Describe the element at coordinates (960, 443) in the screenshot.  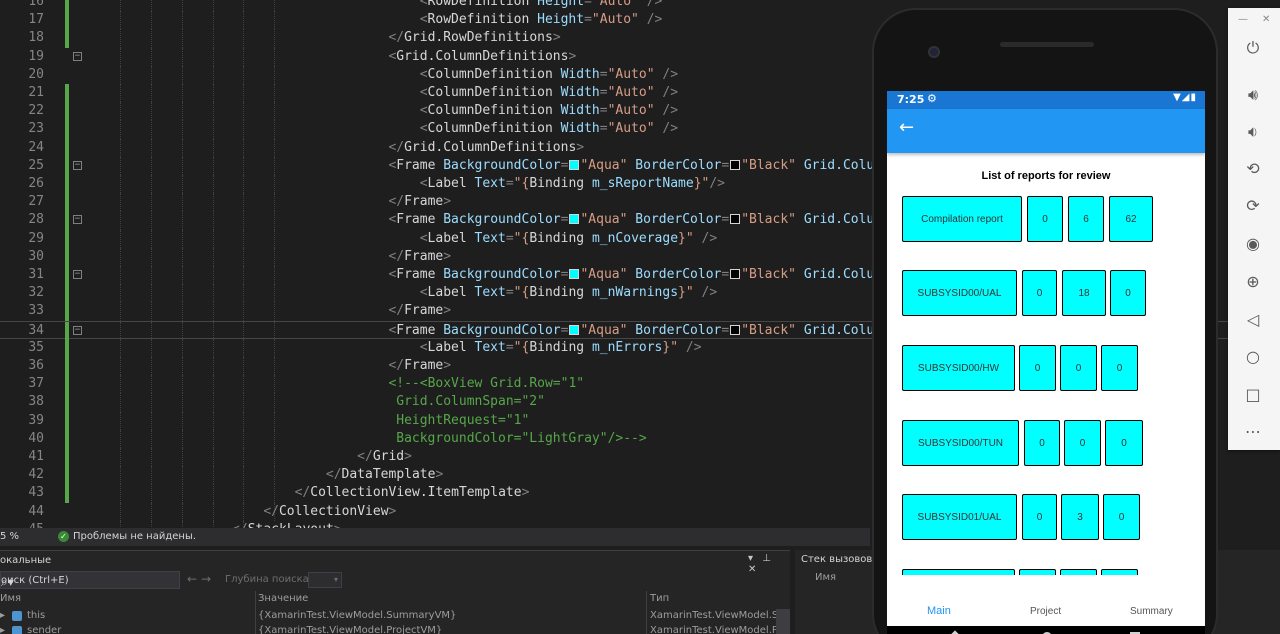
I see `report-name-cell: SUBSYSID00/TUN` at that location.